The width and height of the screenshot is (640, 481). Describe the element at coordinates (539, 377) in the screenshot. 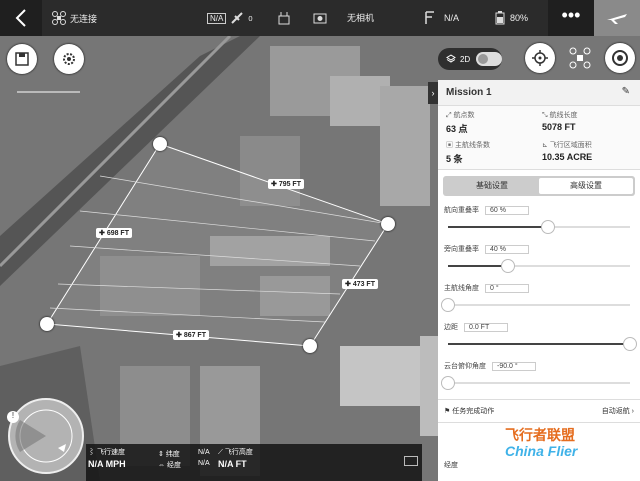

I see `slider-gimbal-pitch: 云台俯仰角度 -90.0 °` at that location.